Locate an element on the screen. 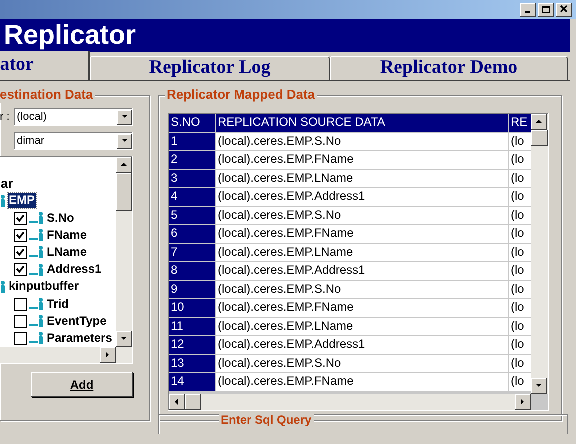 This screenshot has height=444, width=576. tree-item: kinputbuffer is located at coordinates (44, 286).